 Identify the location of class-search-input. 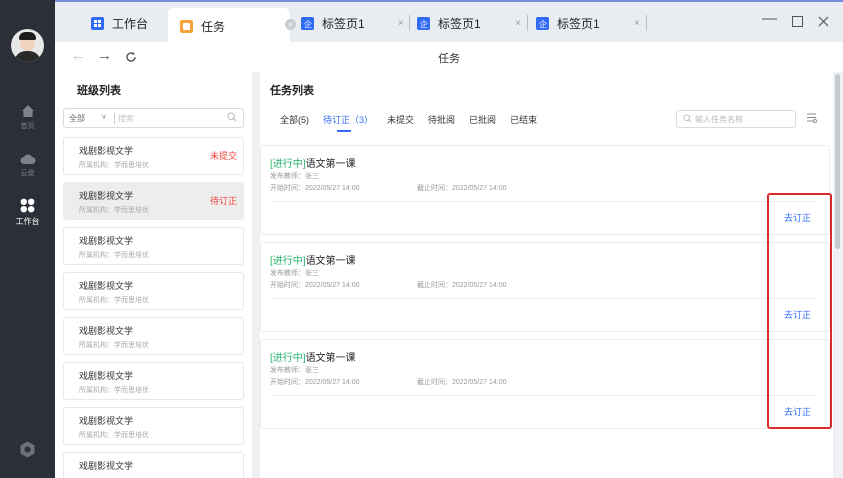
(168, 118).